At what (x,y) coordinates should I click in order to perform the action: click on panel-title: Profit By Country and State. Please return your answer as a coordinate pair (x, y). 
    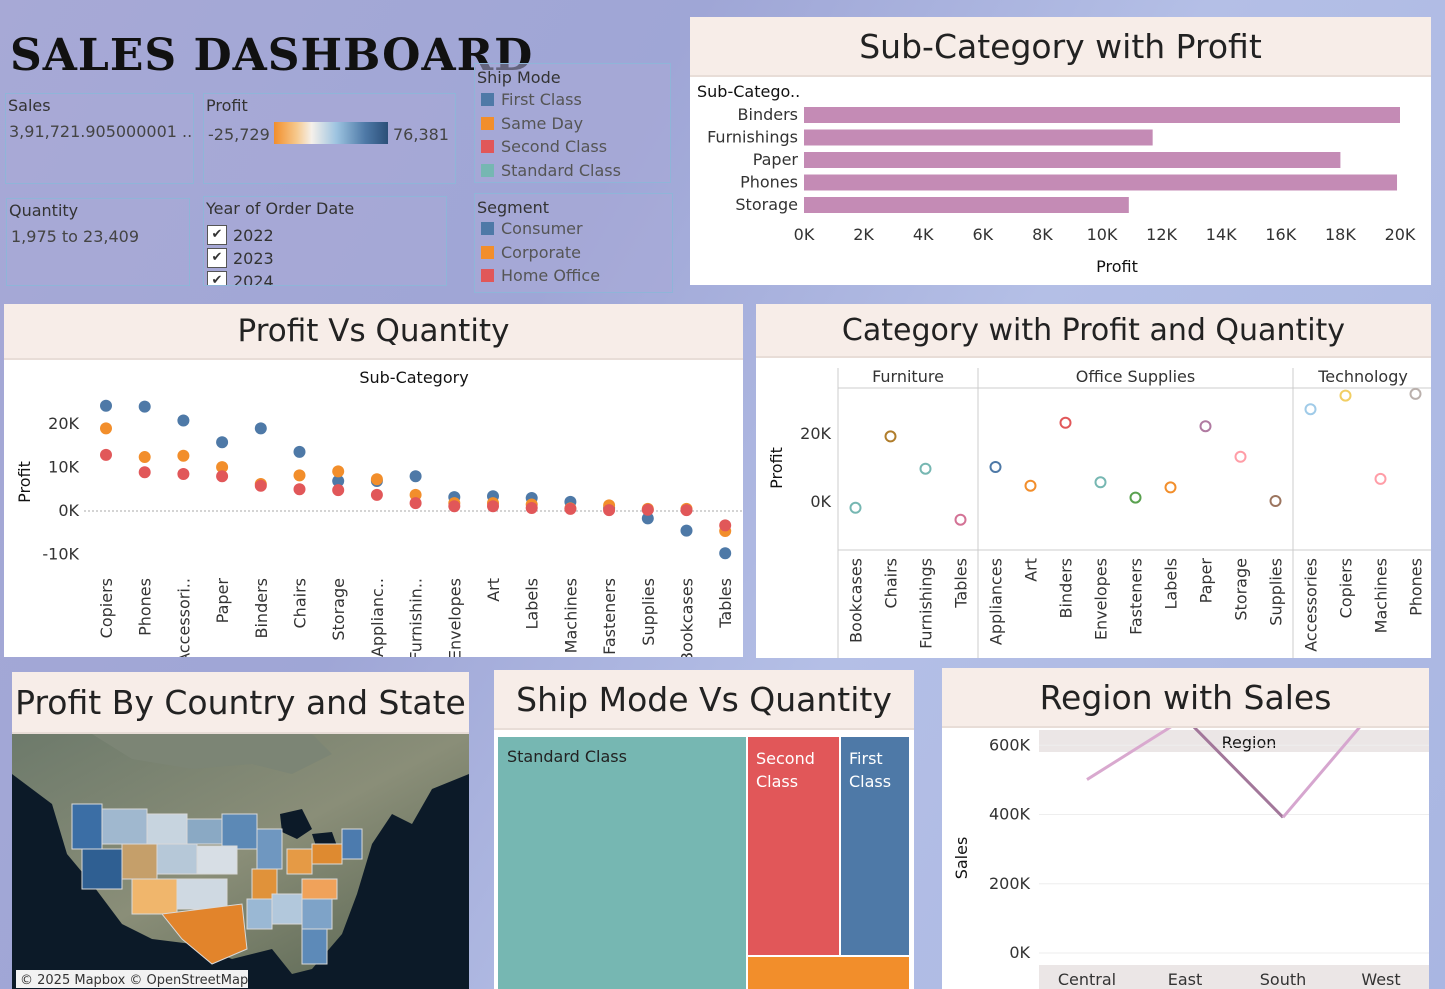
    Looking at the image, I should click on (240, 703).